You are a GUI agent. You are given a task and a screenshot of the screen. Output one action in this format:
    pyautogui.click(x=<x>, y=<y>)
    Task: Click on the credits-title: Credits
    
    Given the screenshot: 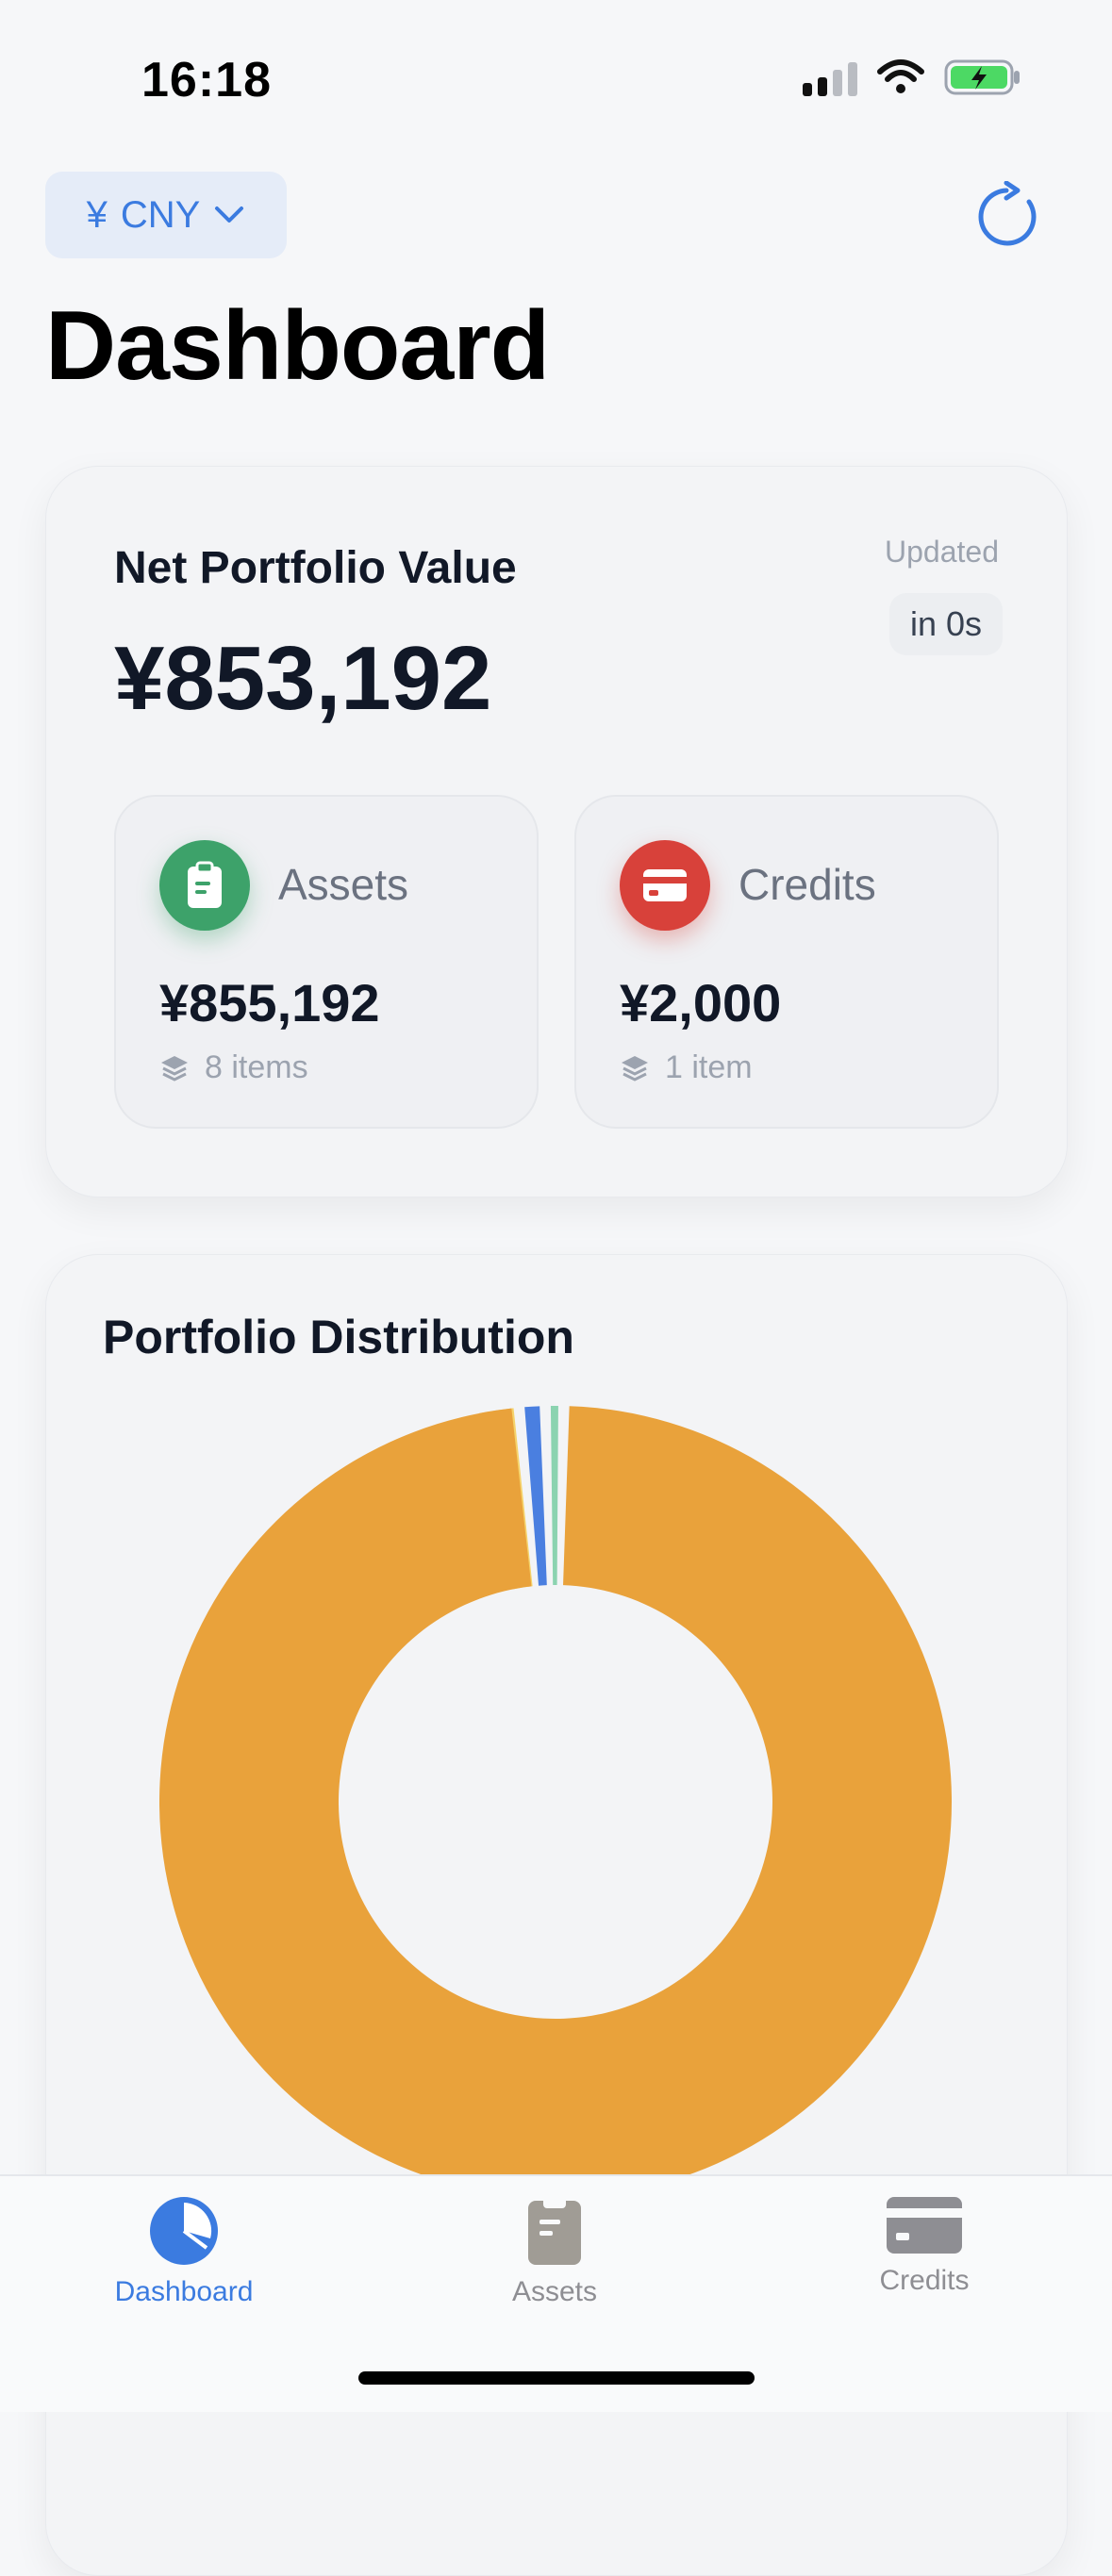 What is the action you would take?
    pyautogui.click(x=807, y=884)
    